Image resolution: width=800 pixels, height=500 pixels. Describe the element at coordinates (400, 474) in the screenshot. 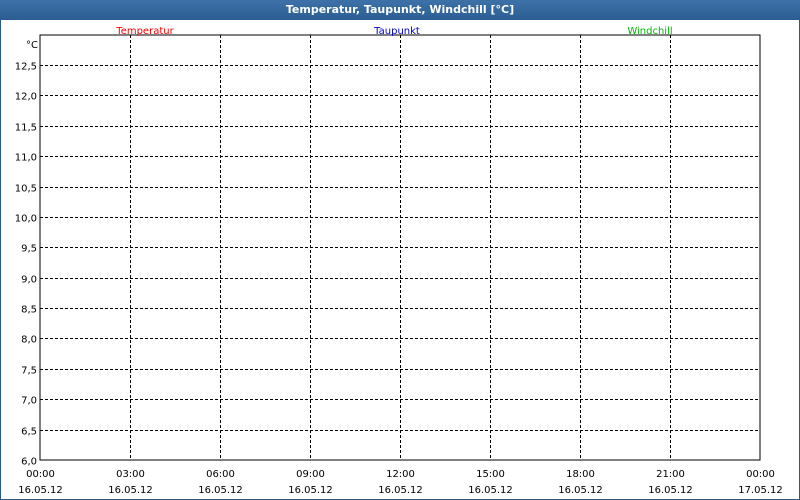

I see `x-tick-time-label: 12:00` at that location.